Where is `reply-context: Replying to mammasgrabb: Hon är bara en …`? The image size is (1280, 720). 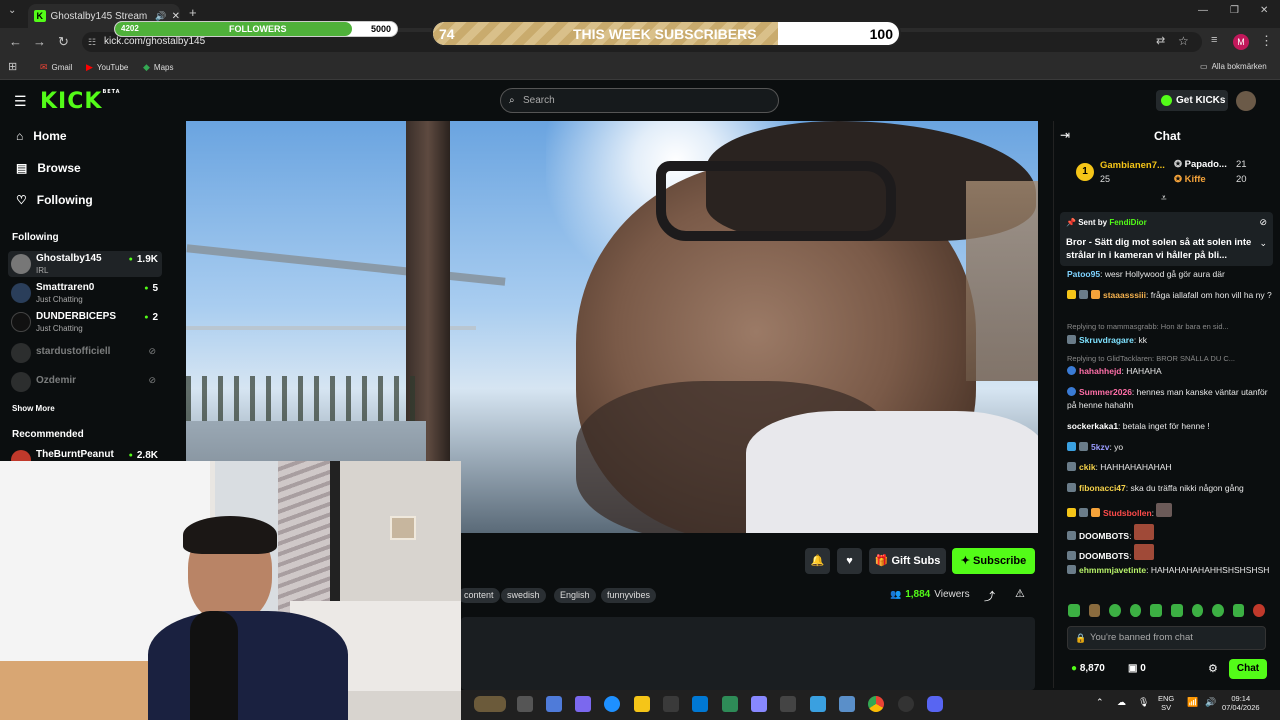
reply-context: Replying to mammasgrabb: Hon är bara en … is located at coordinates (1167, 326).